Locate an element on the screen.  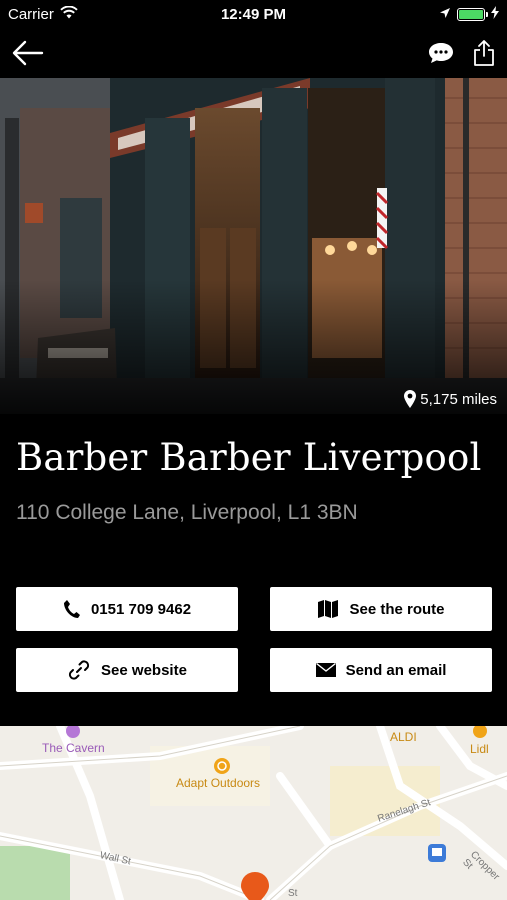
wifi-icon is located at coordinates (69, 14).